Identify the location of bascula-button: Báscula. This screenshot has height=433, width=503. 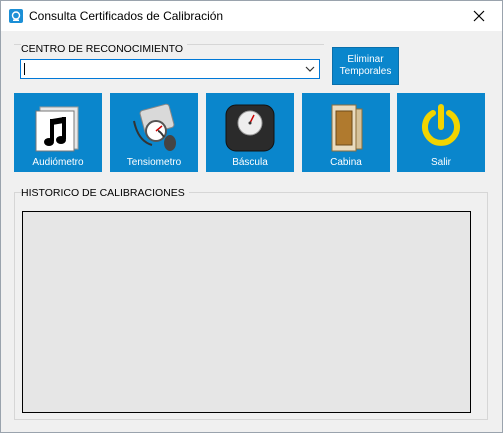
(250, 132).